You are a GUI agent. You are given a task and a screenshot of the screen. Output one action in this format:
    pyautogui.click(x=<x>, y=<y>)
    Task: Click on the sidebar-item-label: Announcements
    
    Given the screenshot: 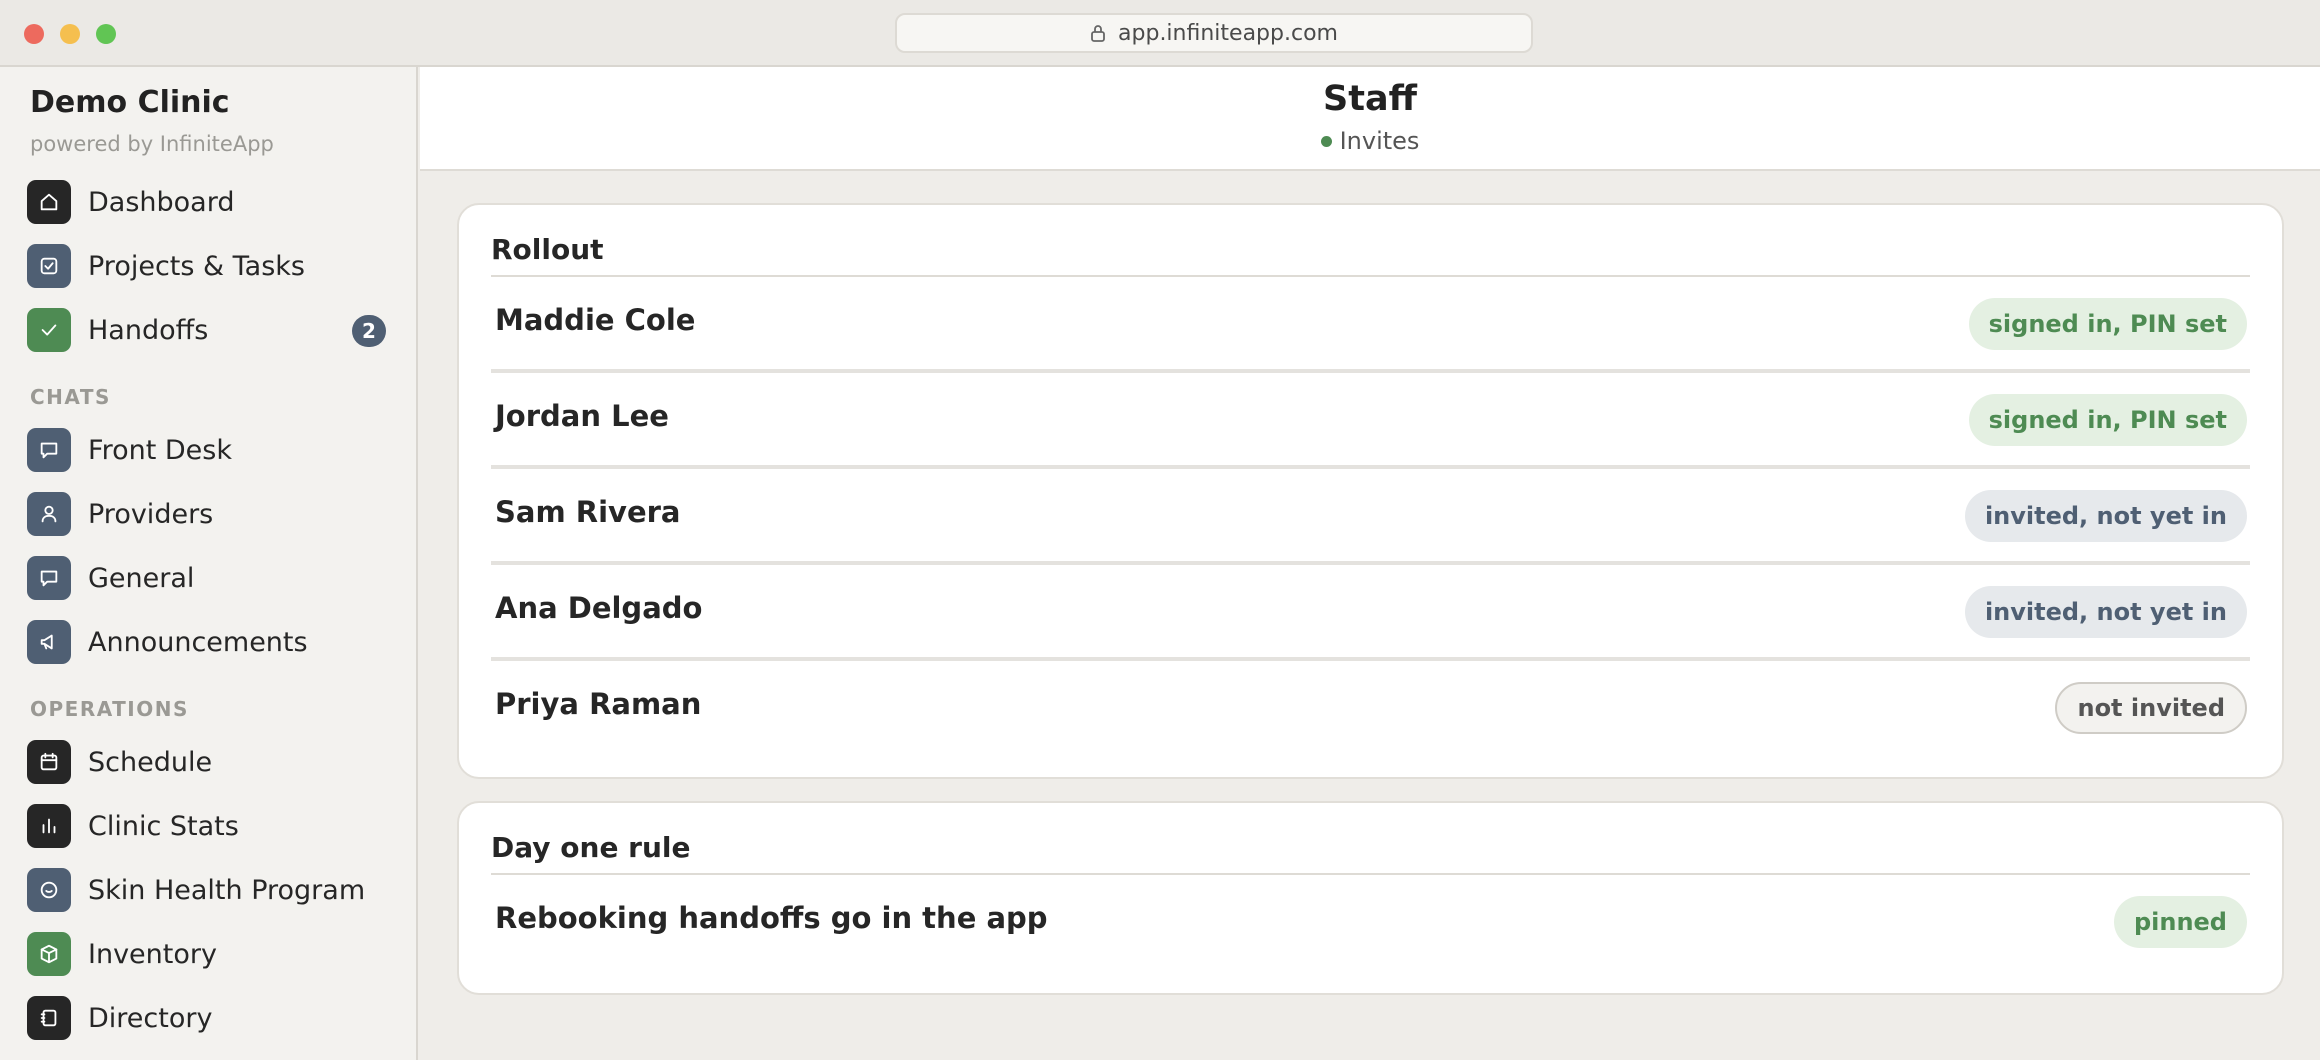 What is the action you would take?
    pyautogui.click(x=198, y=642)
    